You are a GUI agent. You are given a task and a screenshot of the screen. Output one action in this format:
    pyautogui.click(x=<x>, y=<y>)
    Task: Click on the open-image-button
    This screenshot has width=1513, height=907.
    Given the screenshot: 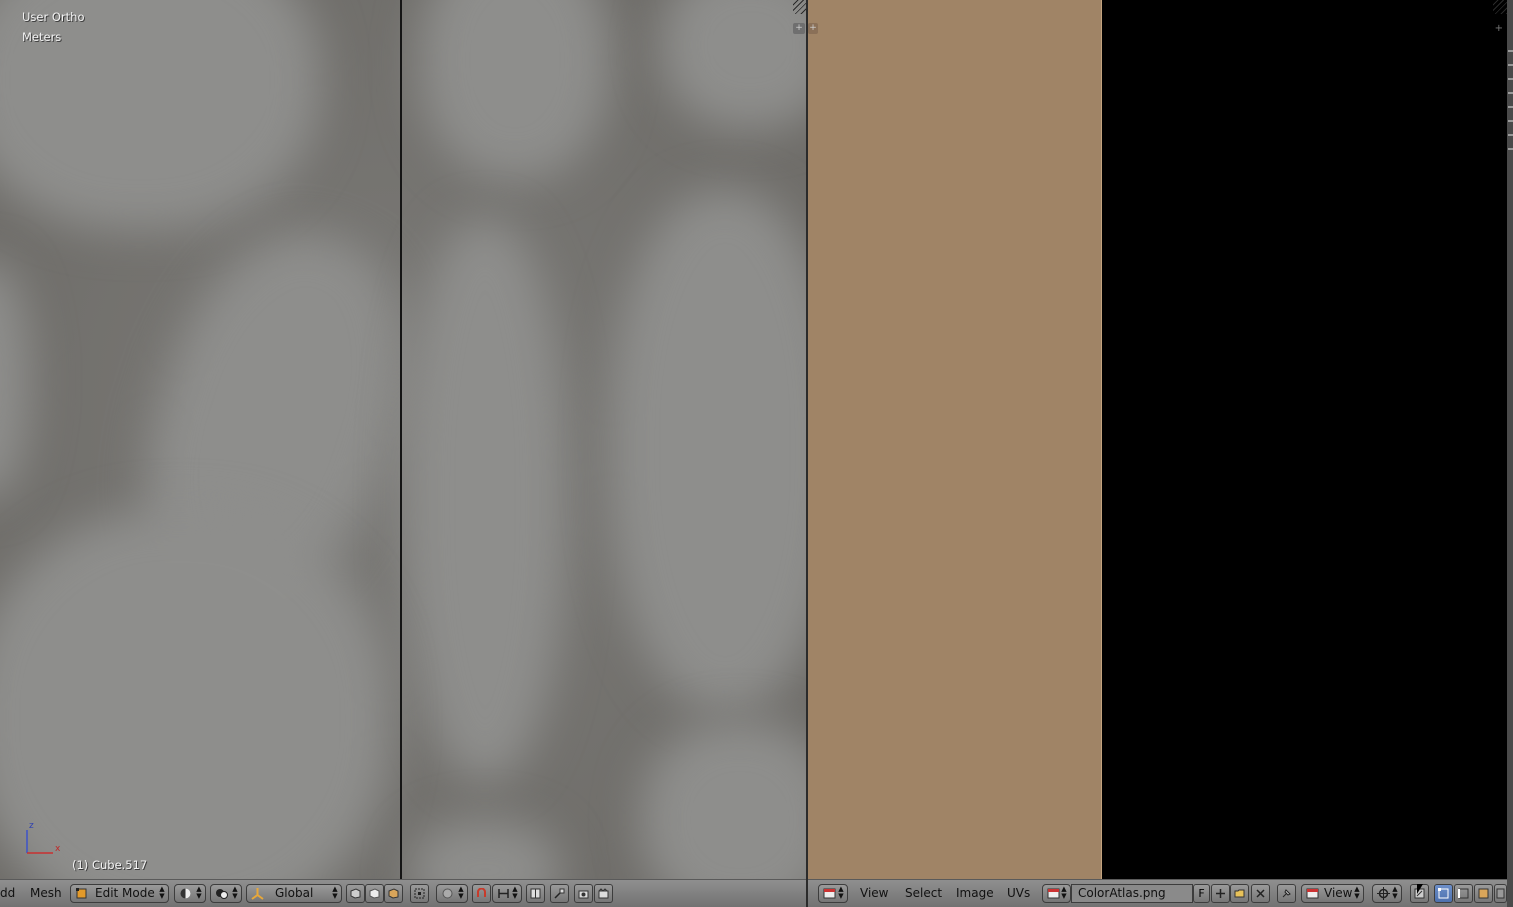 What is the action you would take?
    pyautogui.click(x=1239, y=893)
    